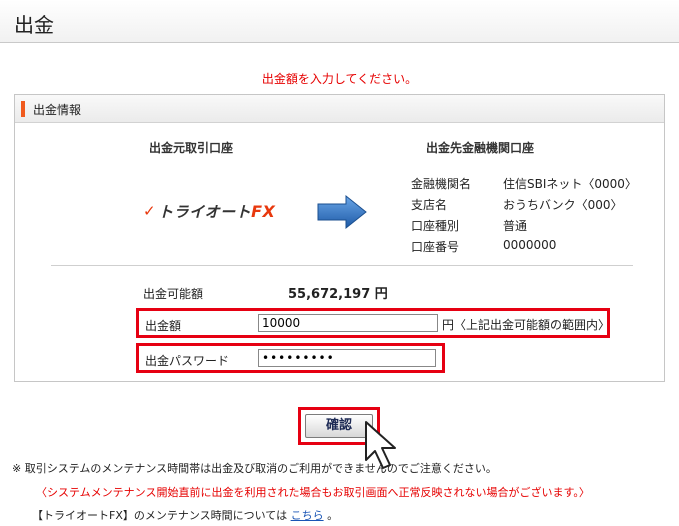 The height and width of the screenshot is (526, 679). I want to click on panel-header: 出金情報, so click(339, 109).